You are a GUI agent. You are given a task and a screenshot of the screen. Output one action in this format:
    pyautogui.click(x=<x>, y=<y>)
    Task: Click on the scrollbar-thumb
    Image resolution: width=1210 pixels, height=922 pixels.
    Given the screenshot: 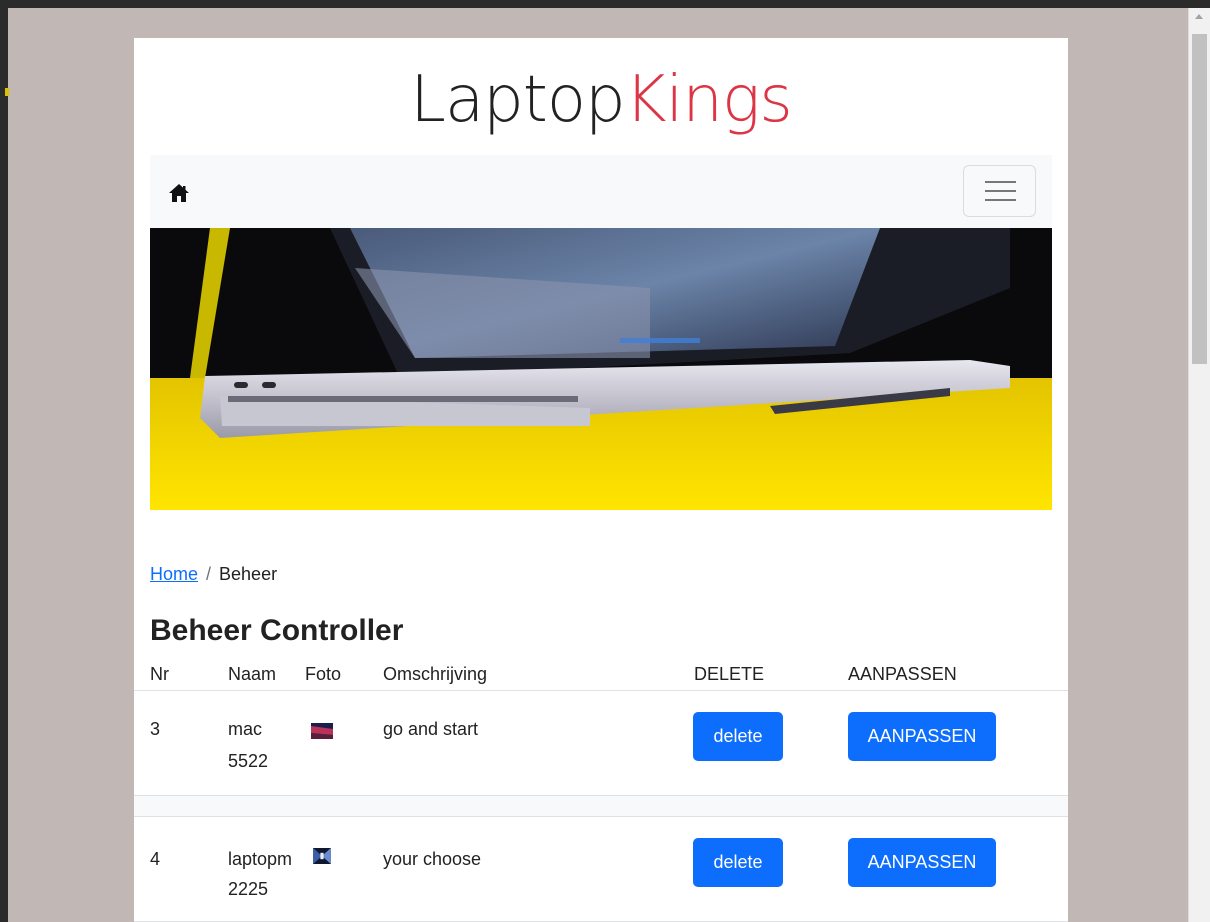 What is the action you would take?
    pyautogui.click(x=1199, y=199)
    